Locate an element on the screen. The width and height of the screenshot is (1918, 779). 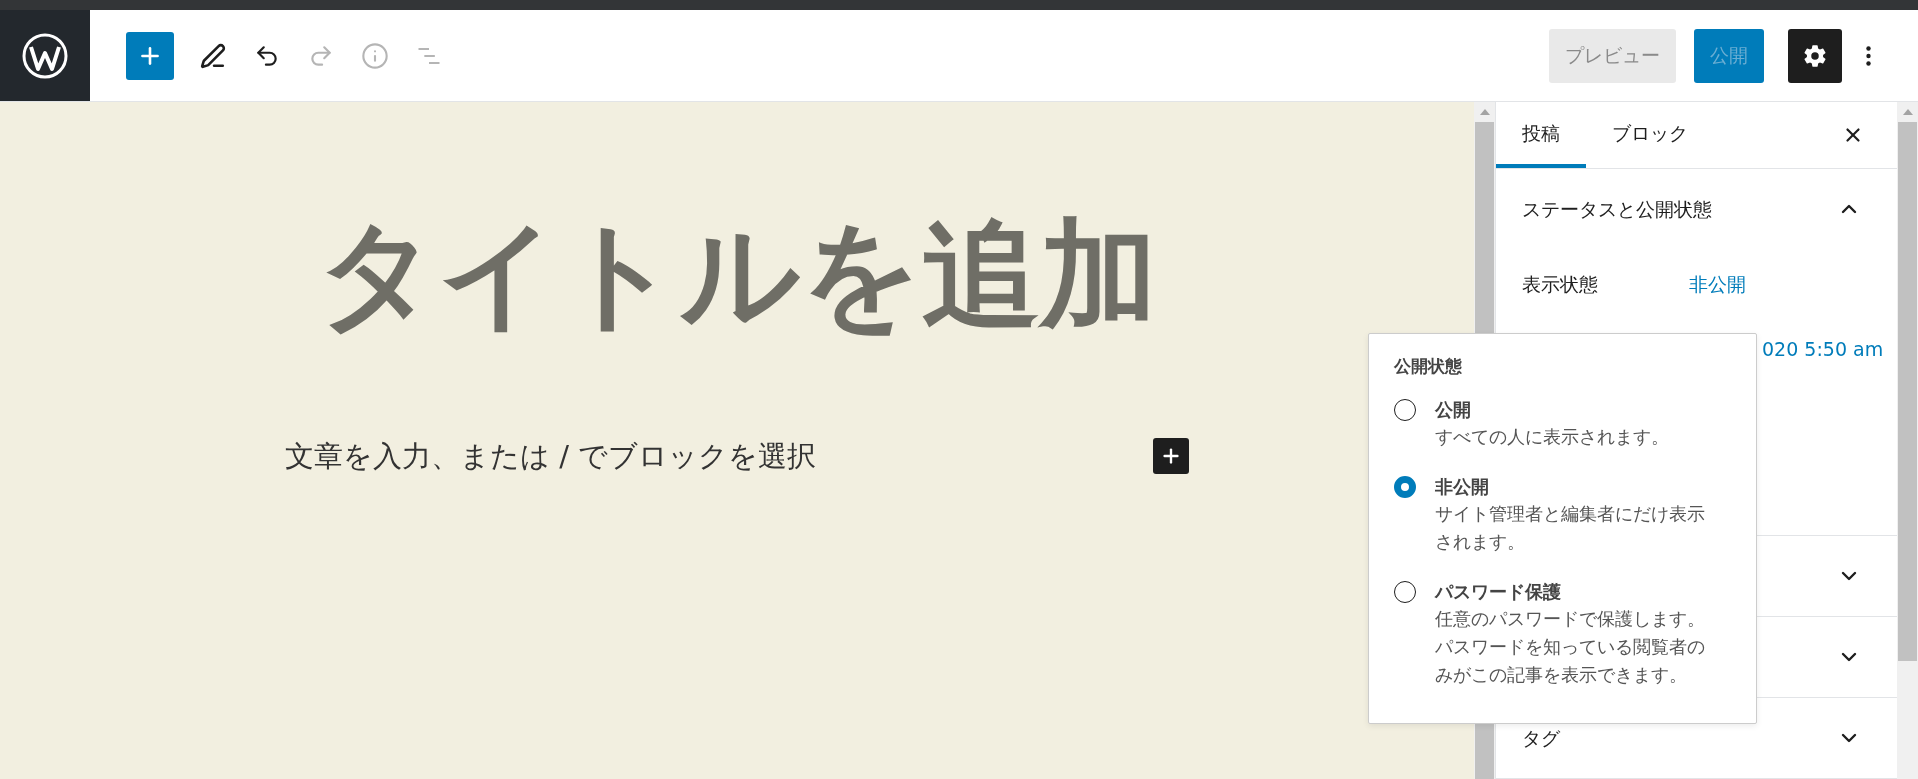
option-description: サイト管理者と編集者にだけ表示されます。 is located at coordinates (1570, 528).